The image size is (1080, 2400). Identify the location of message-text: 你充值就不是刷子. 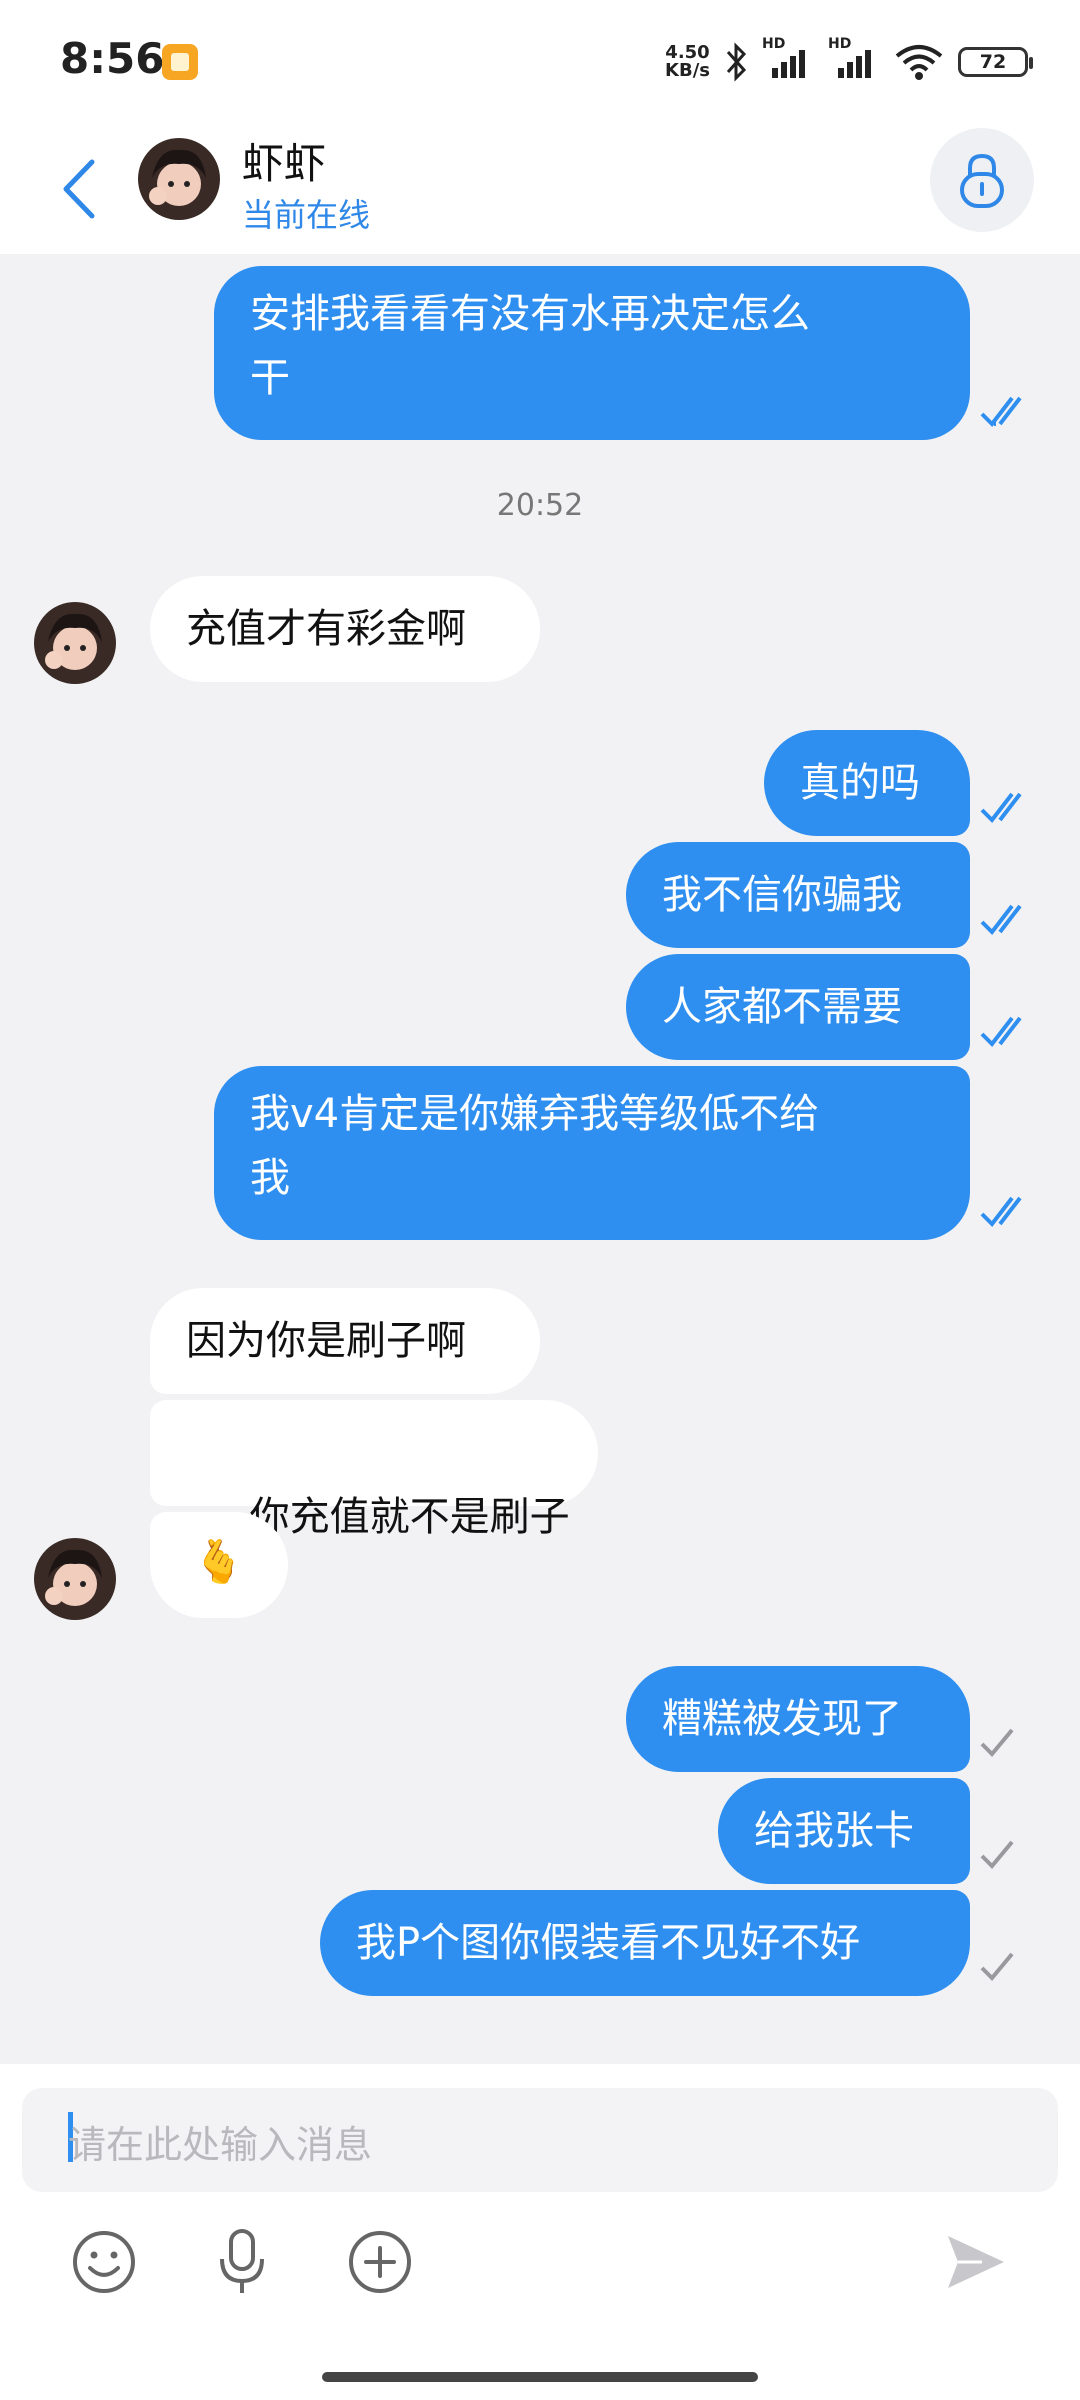
(403, 1517).